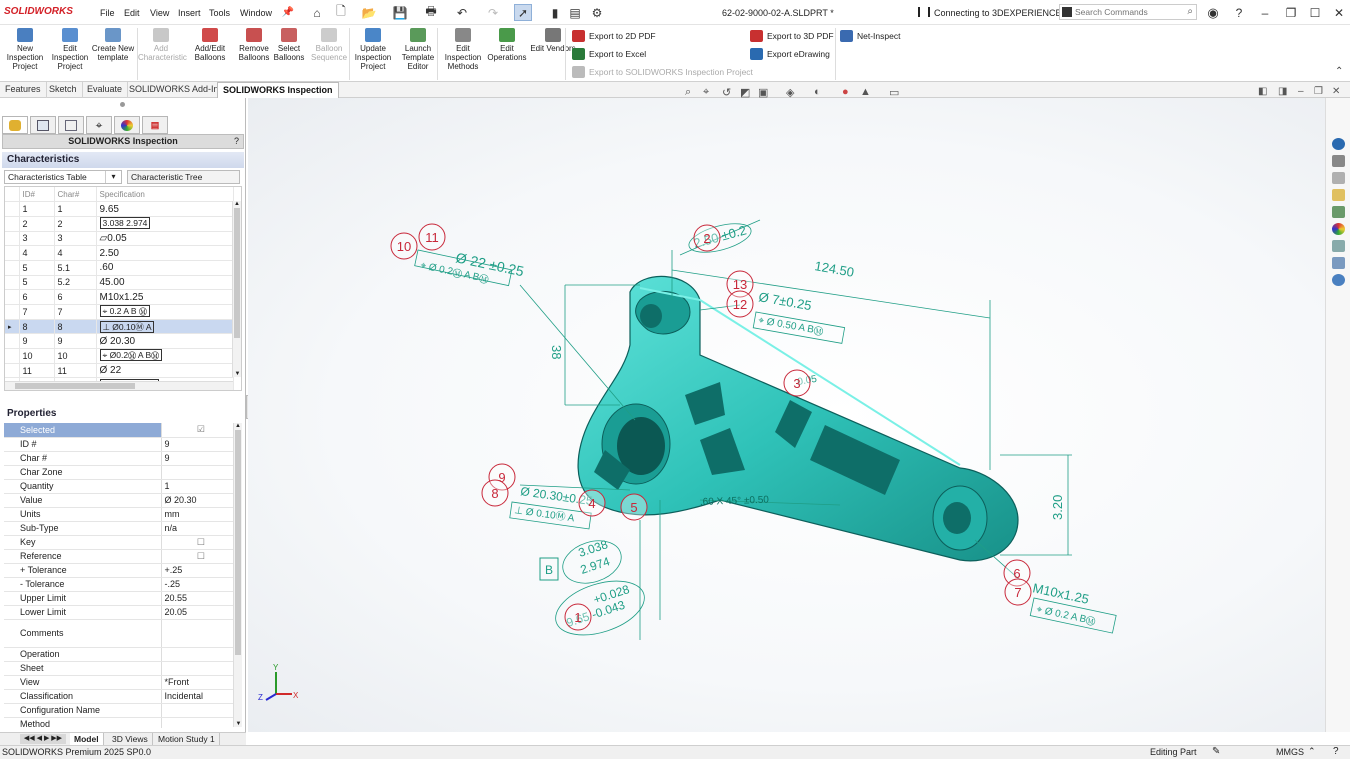 The height and width of the screenshot is (759, 1350). What do you see at coordinates (99, 125) in the screenshot?
I see `tab-configuration-manager: ⌖` at bounding box center [99, 125].